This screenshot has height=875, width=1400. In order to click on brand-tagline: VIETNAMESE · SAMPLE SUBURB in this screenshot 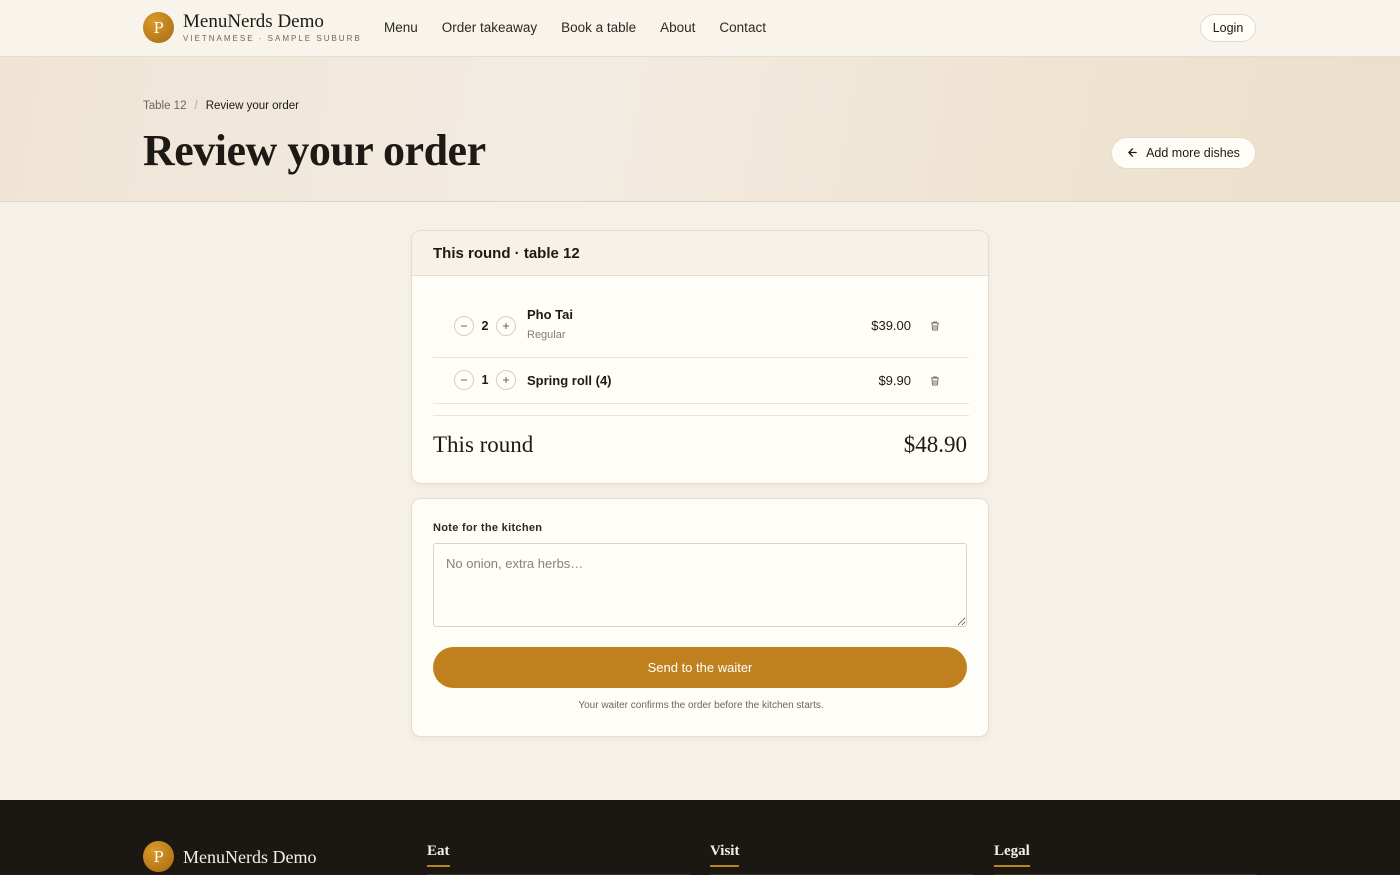, I will do `click(272, 38)`.